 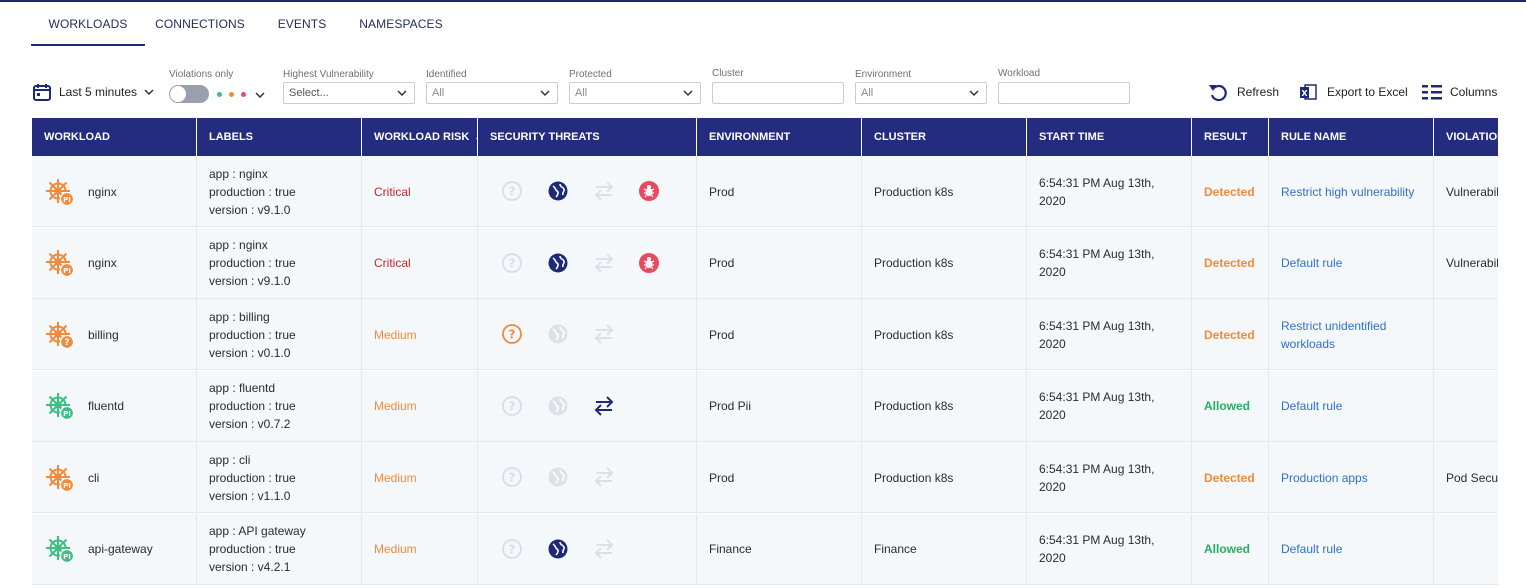 I want to click on severity-dot-green, so click(x=219, y=94).